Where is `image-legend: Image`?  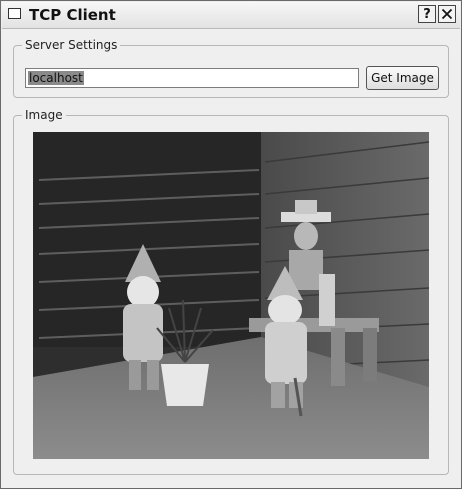 image-legend: Image is located at coordinates (44, 115).